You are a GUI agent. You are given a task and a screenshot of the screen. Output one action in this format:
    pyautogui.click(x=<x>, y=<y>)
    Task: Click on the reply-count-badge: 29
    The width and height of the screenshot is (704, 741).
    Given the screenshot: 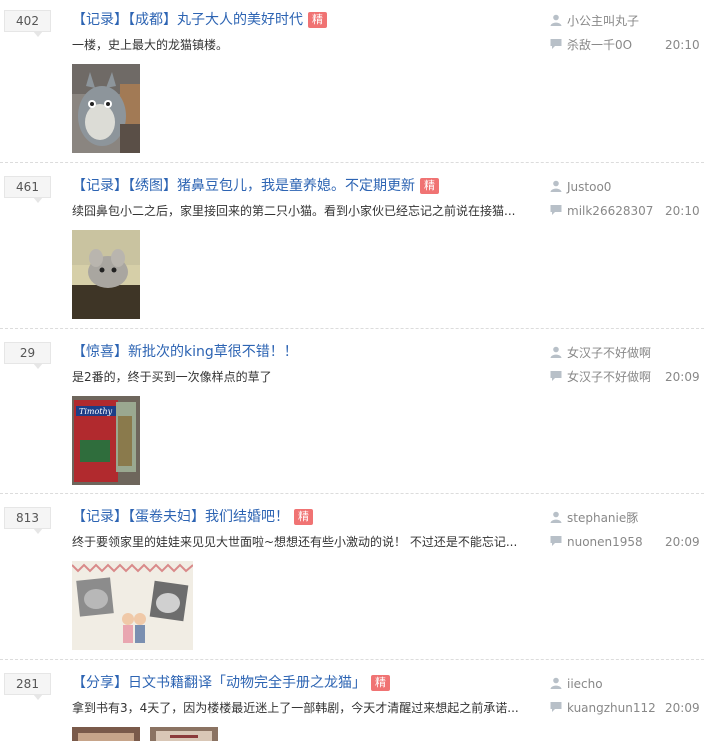 What is the action you would take?
    pyautogui.click(x=27, y=355)
    